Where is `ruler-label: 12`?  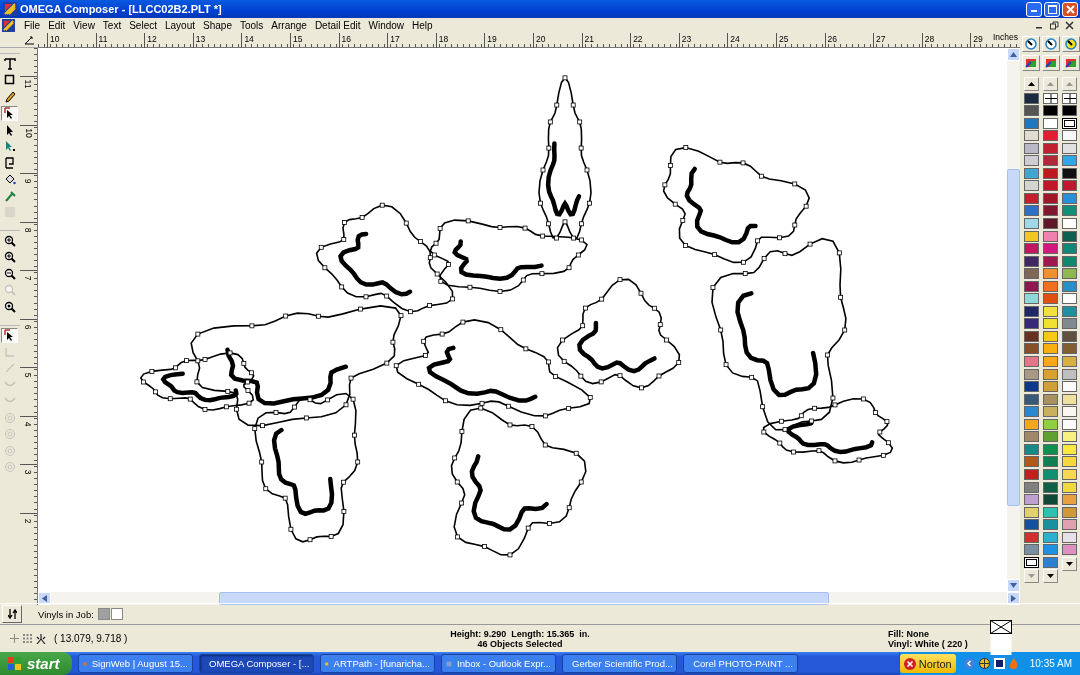
ruler-label: 12 is located at coordinates (151, 39).